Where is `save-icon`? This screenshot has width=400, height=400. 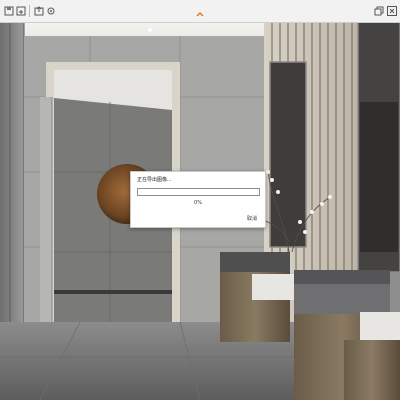
save-icon is located at coordinates (9, 11).